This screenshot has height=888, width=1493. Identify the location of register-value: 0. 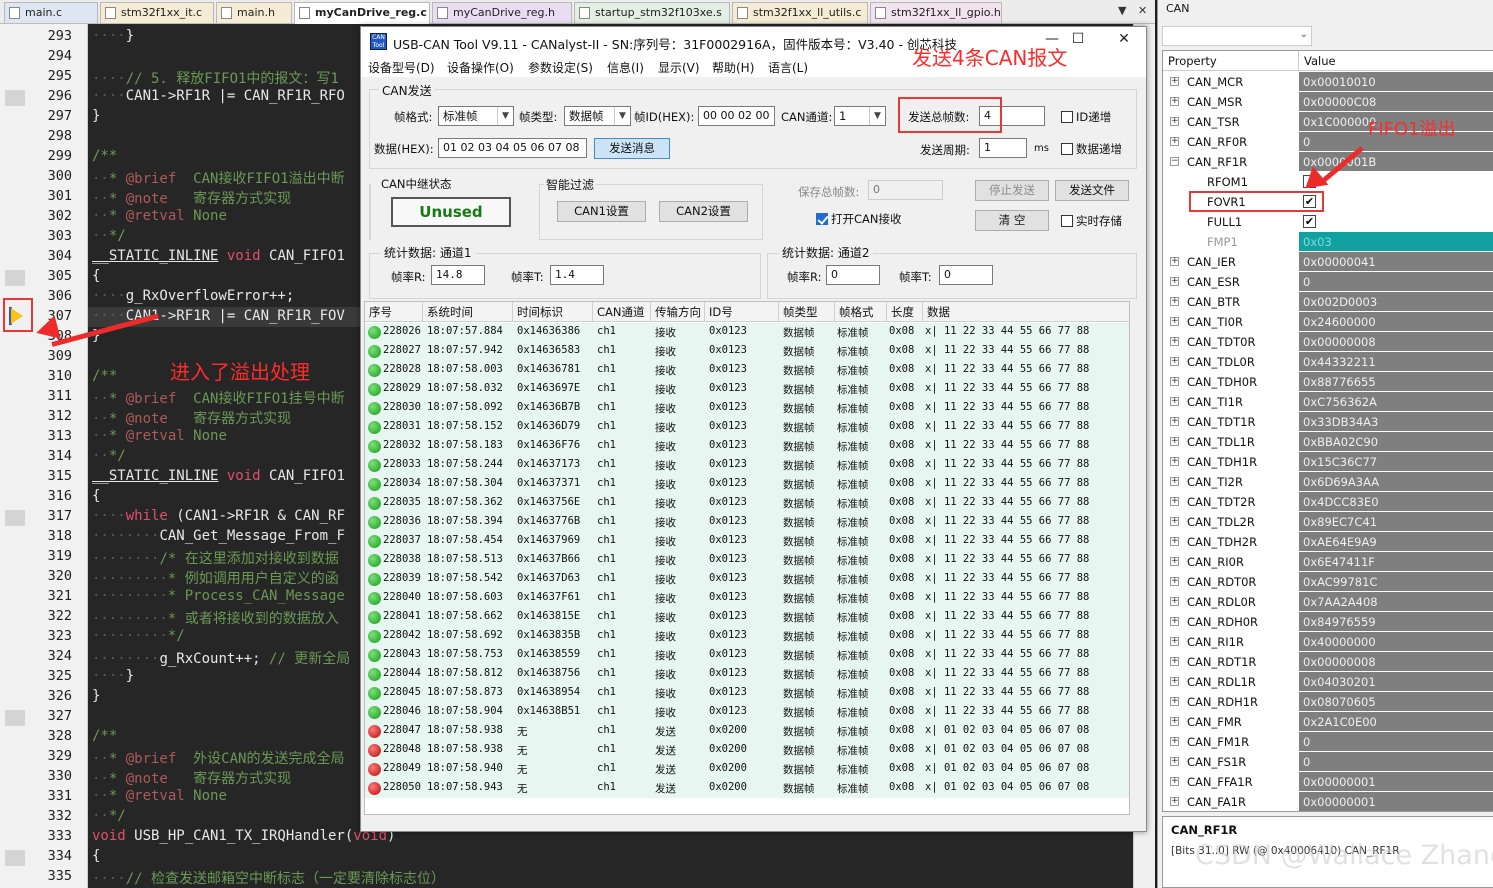
(1396, 762).